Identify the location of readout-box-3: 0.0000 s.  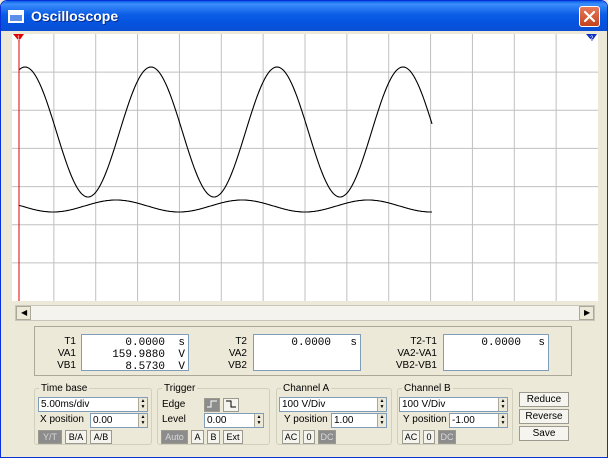
(496, 352).